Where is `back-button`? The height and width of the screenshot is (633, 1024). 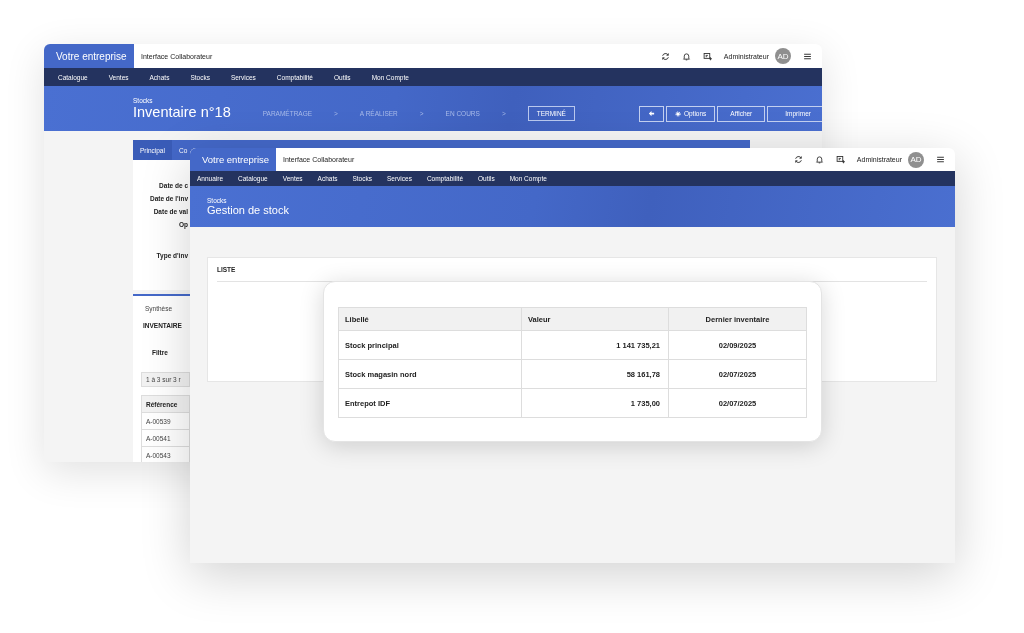 back-button is located at coordinates (651, 113).